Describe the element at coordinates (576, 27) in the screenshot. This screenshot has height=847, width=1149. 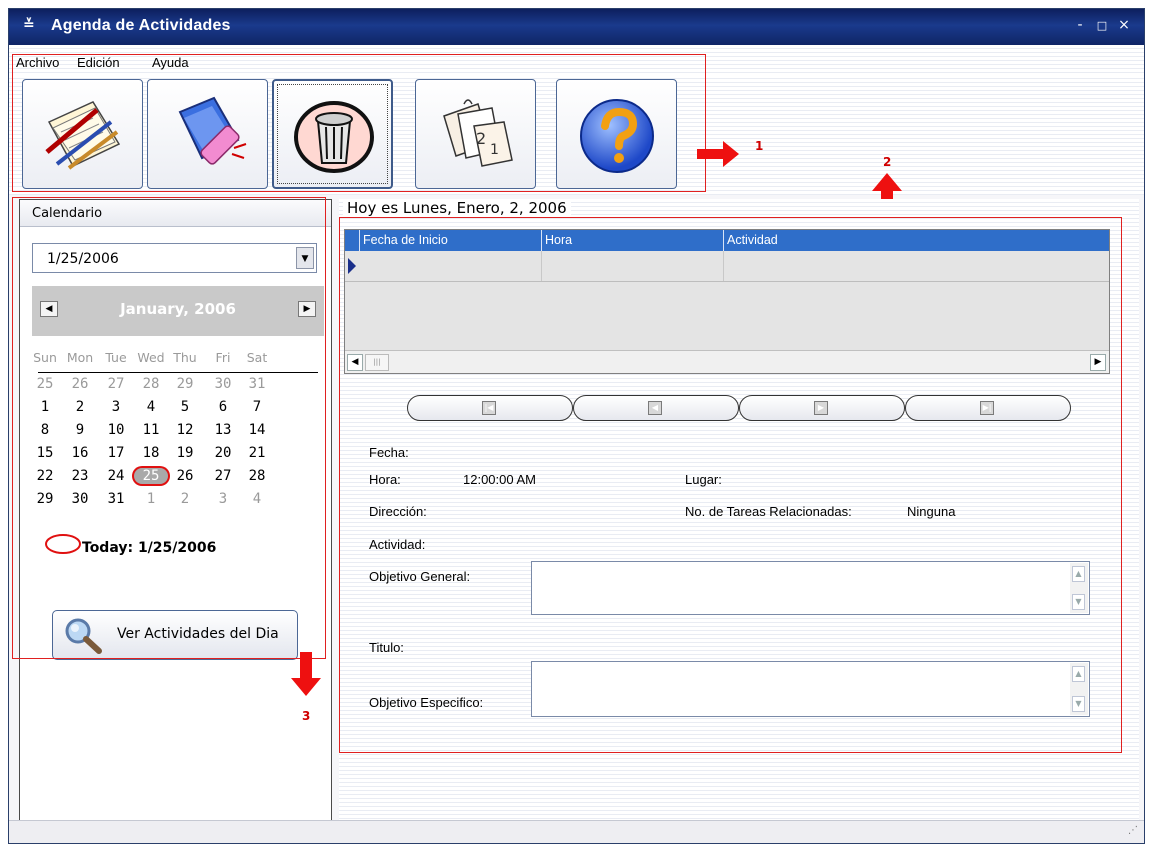
I see `title-bar: ≚ Agenda de Actividades - □ ×` at that location.